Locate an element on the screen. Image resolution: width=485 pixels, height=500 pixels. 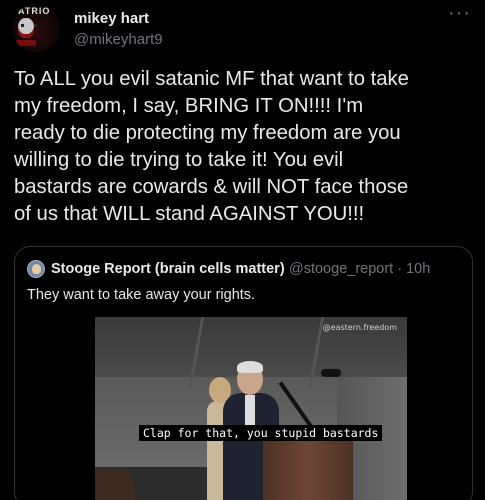
author-avatar: ATRIO is located at coordinates (36, 28).